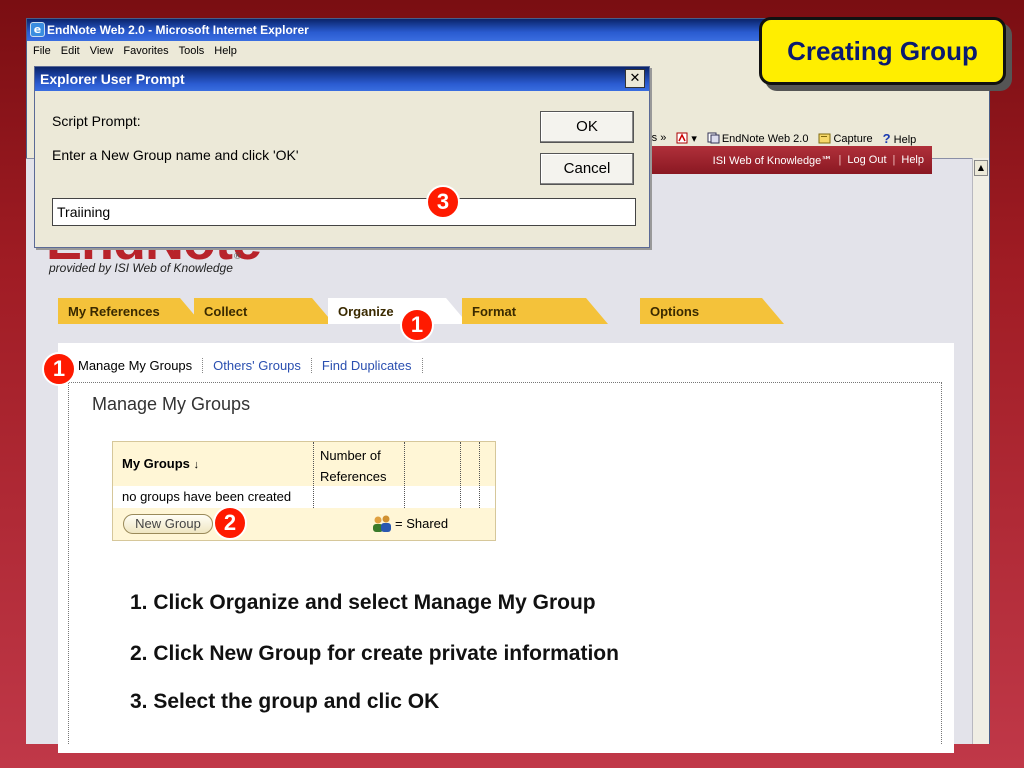  I want to click on dialog-label: Script Prompt:, so click(96, 121).